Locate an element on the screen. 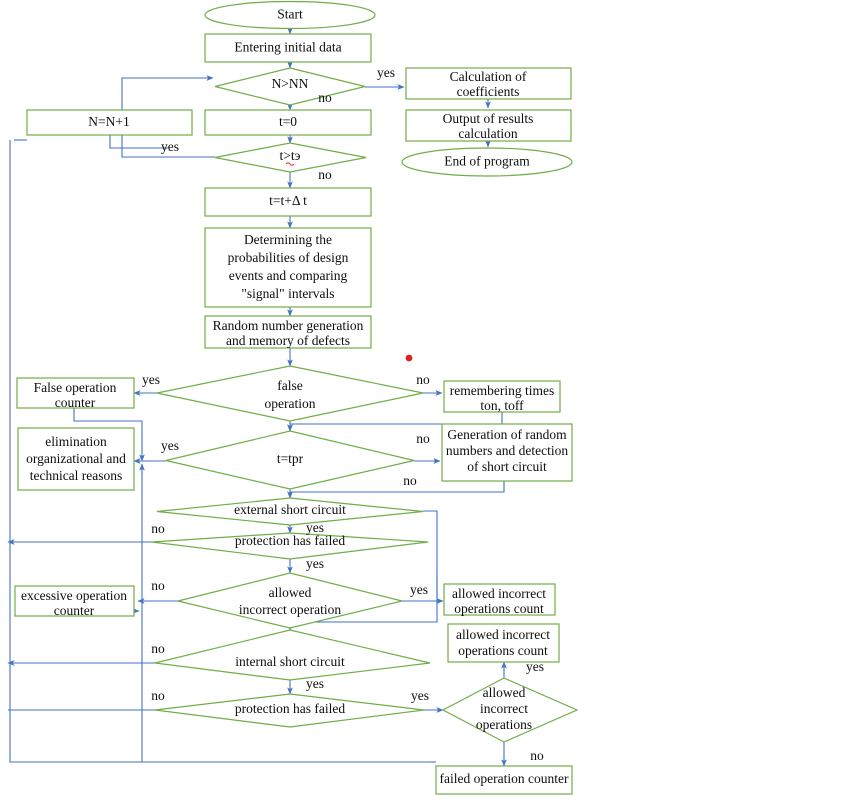 The height and width of the screenshot is (802, 862). node-allowed-incorrect-operation-line1: allowed is located at coordinates (290, 592).